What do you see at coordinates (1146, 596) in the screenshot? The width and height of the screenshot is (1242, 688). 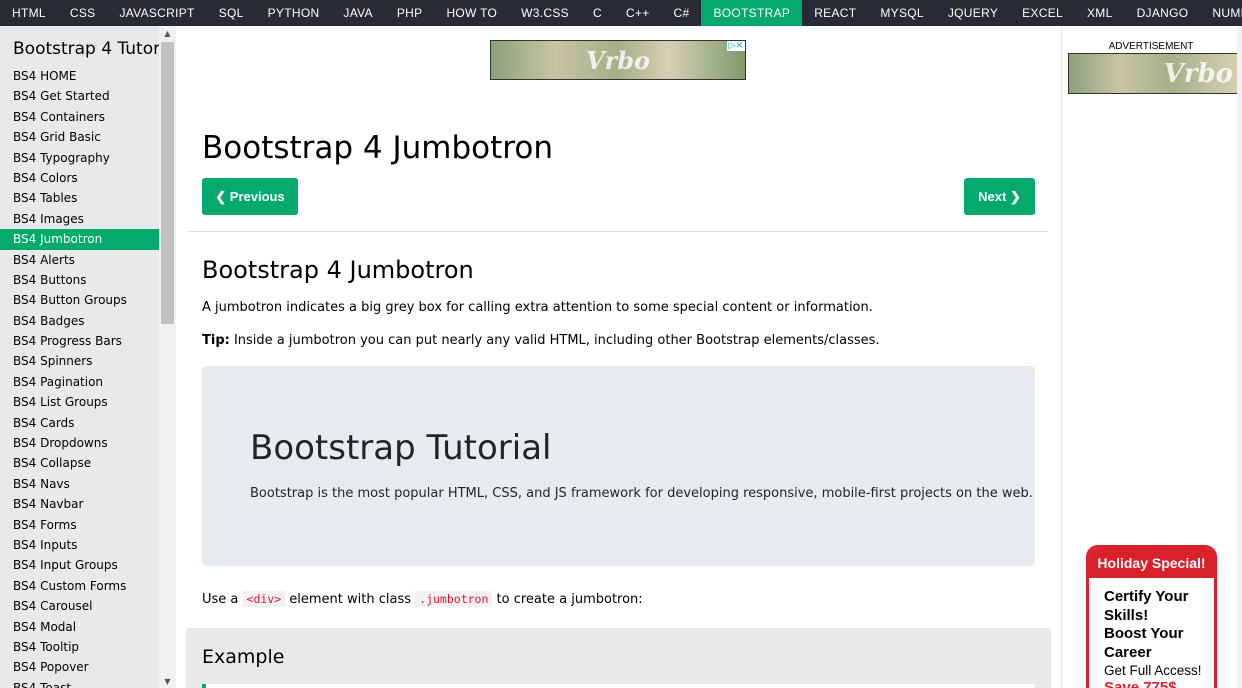 I see `promo-line-1: Certify Your` at bounding box center [1146, 596].